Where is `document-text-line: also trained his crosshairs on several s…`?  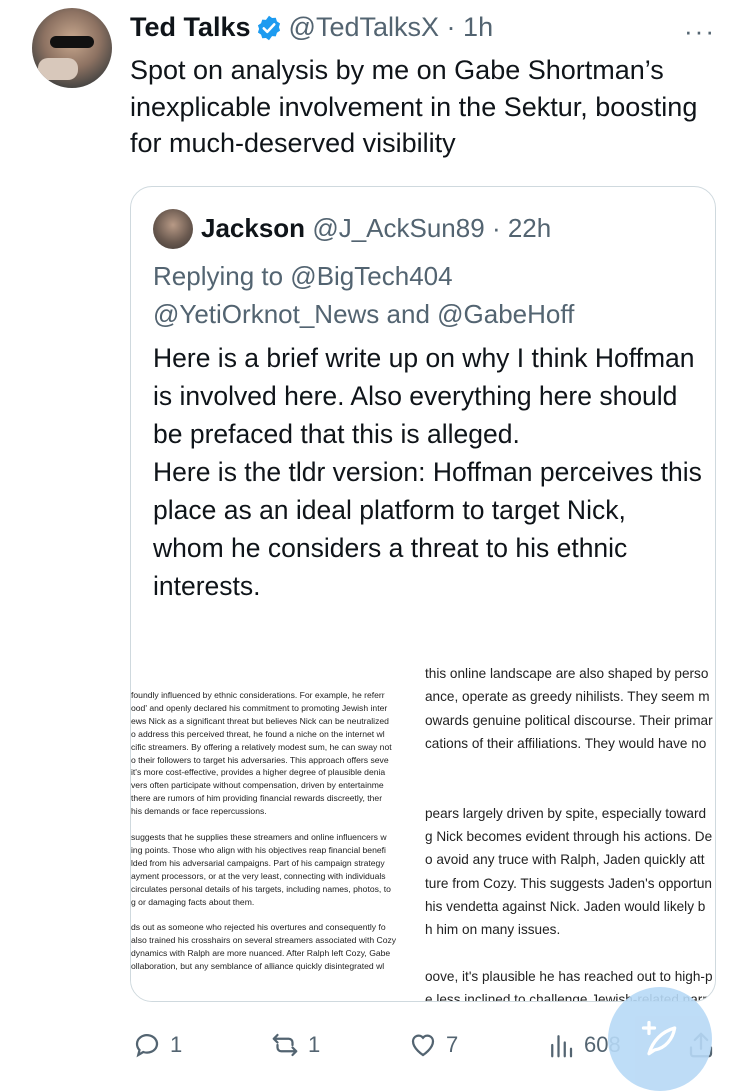 document-text-line: also trained his crosshairs on several s… is located at coordinates (264, 940).